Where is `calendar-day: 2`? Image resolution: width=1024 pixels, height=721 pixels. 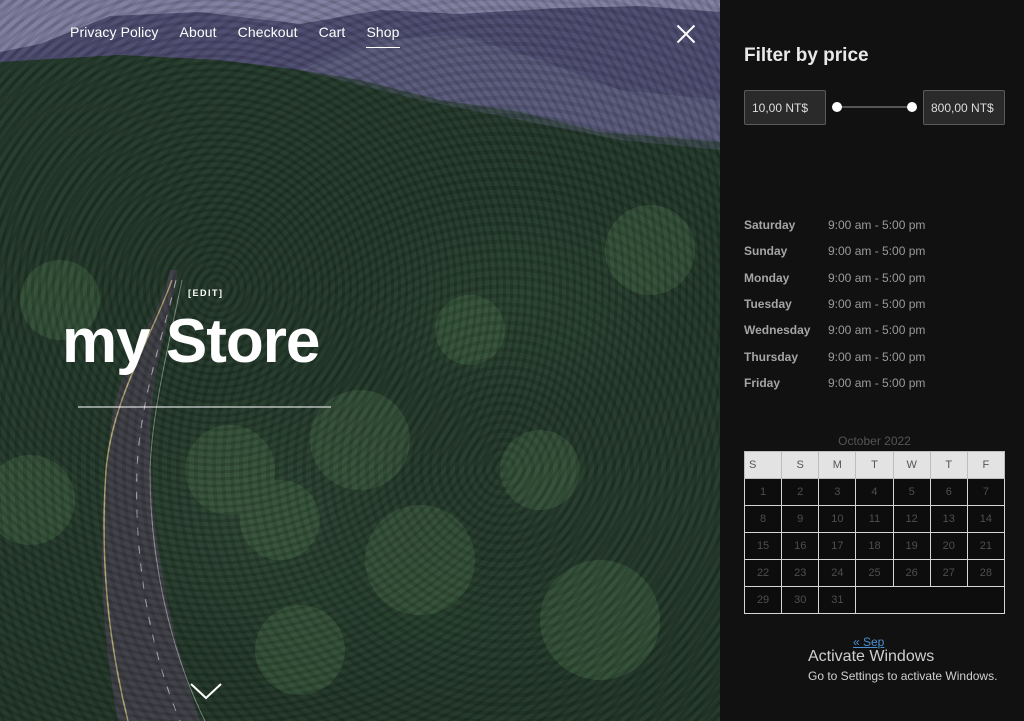
calendar-day: 2 is located at coordinates (800, 492).